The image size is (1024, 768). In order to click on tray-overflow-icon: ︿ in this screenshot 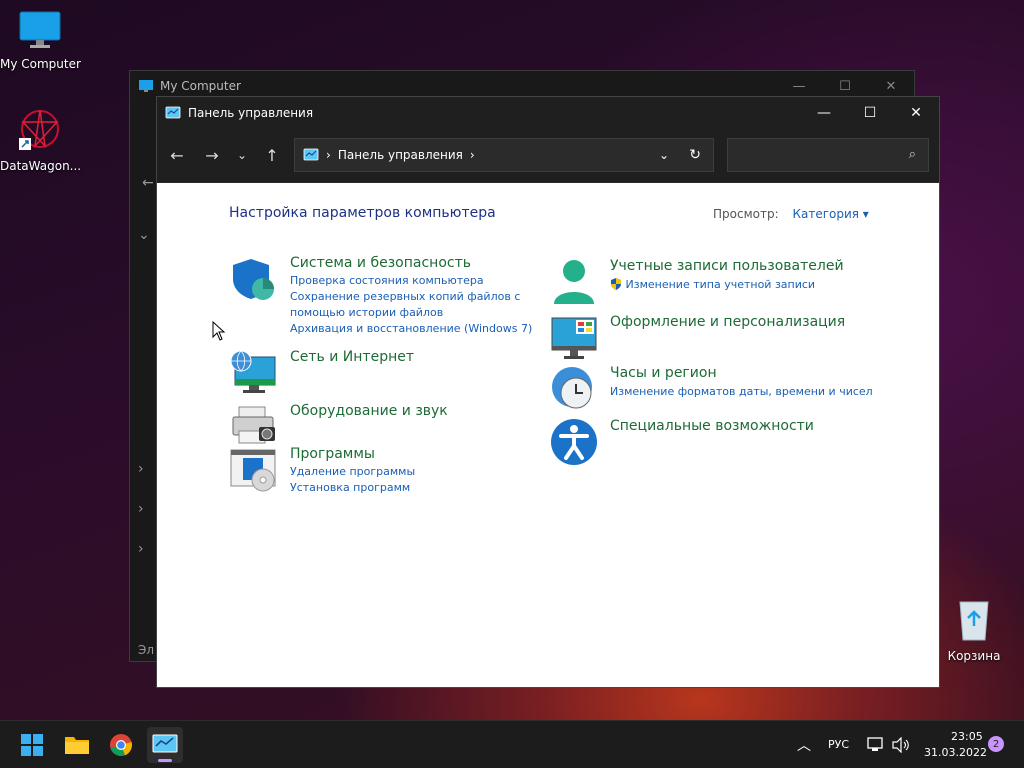, I will do `click(804, 745)`.